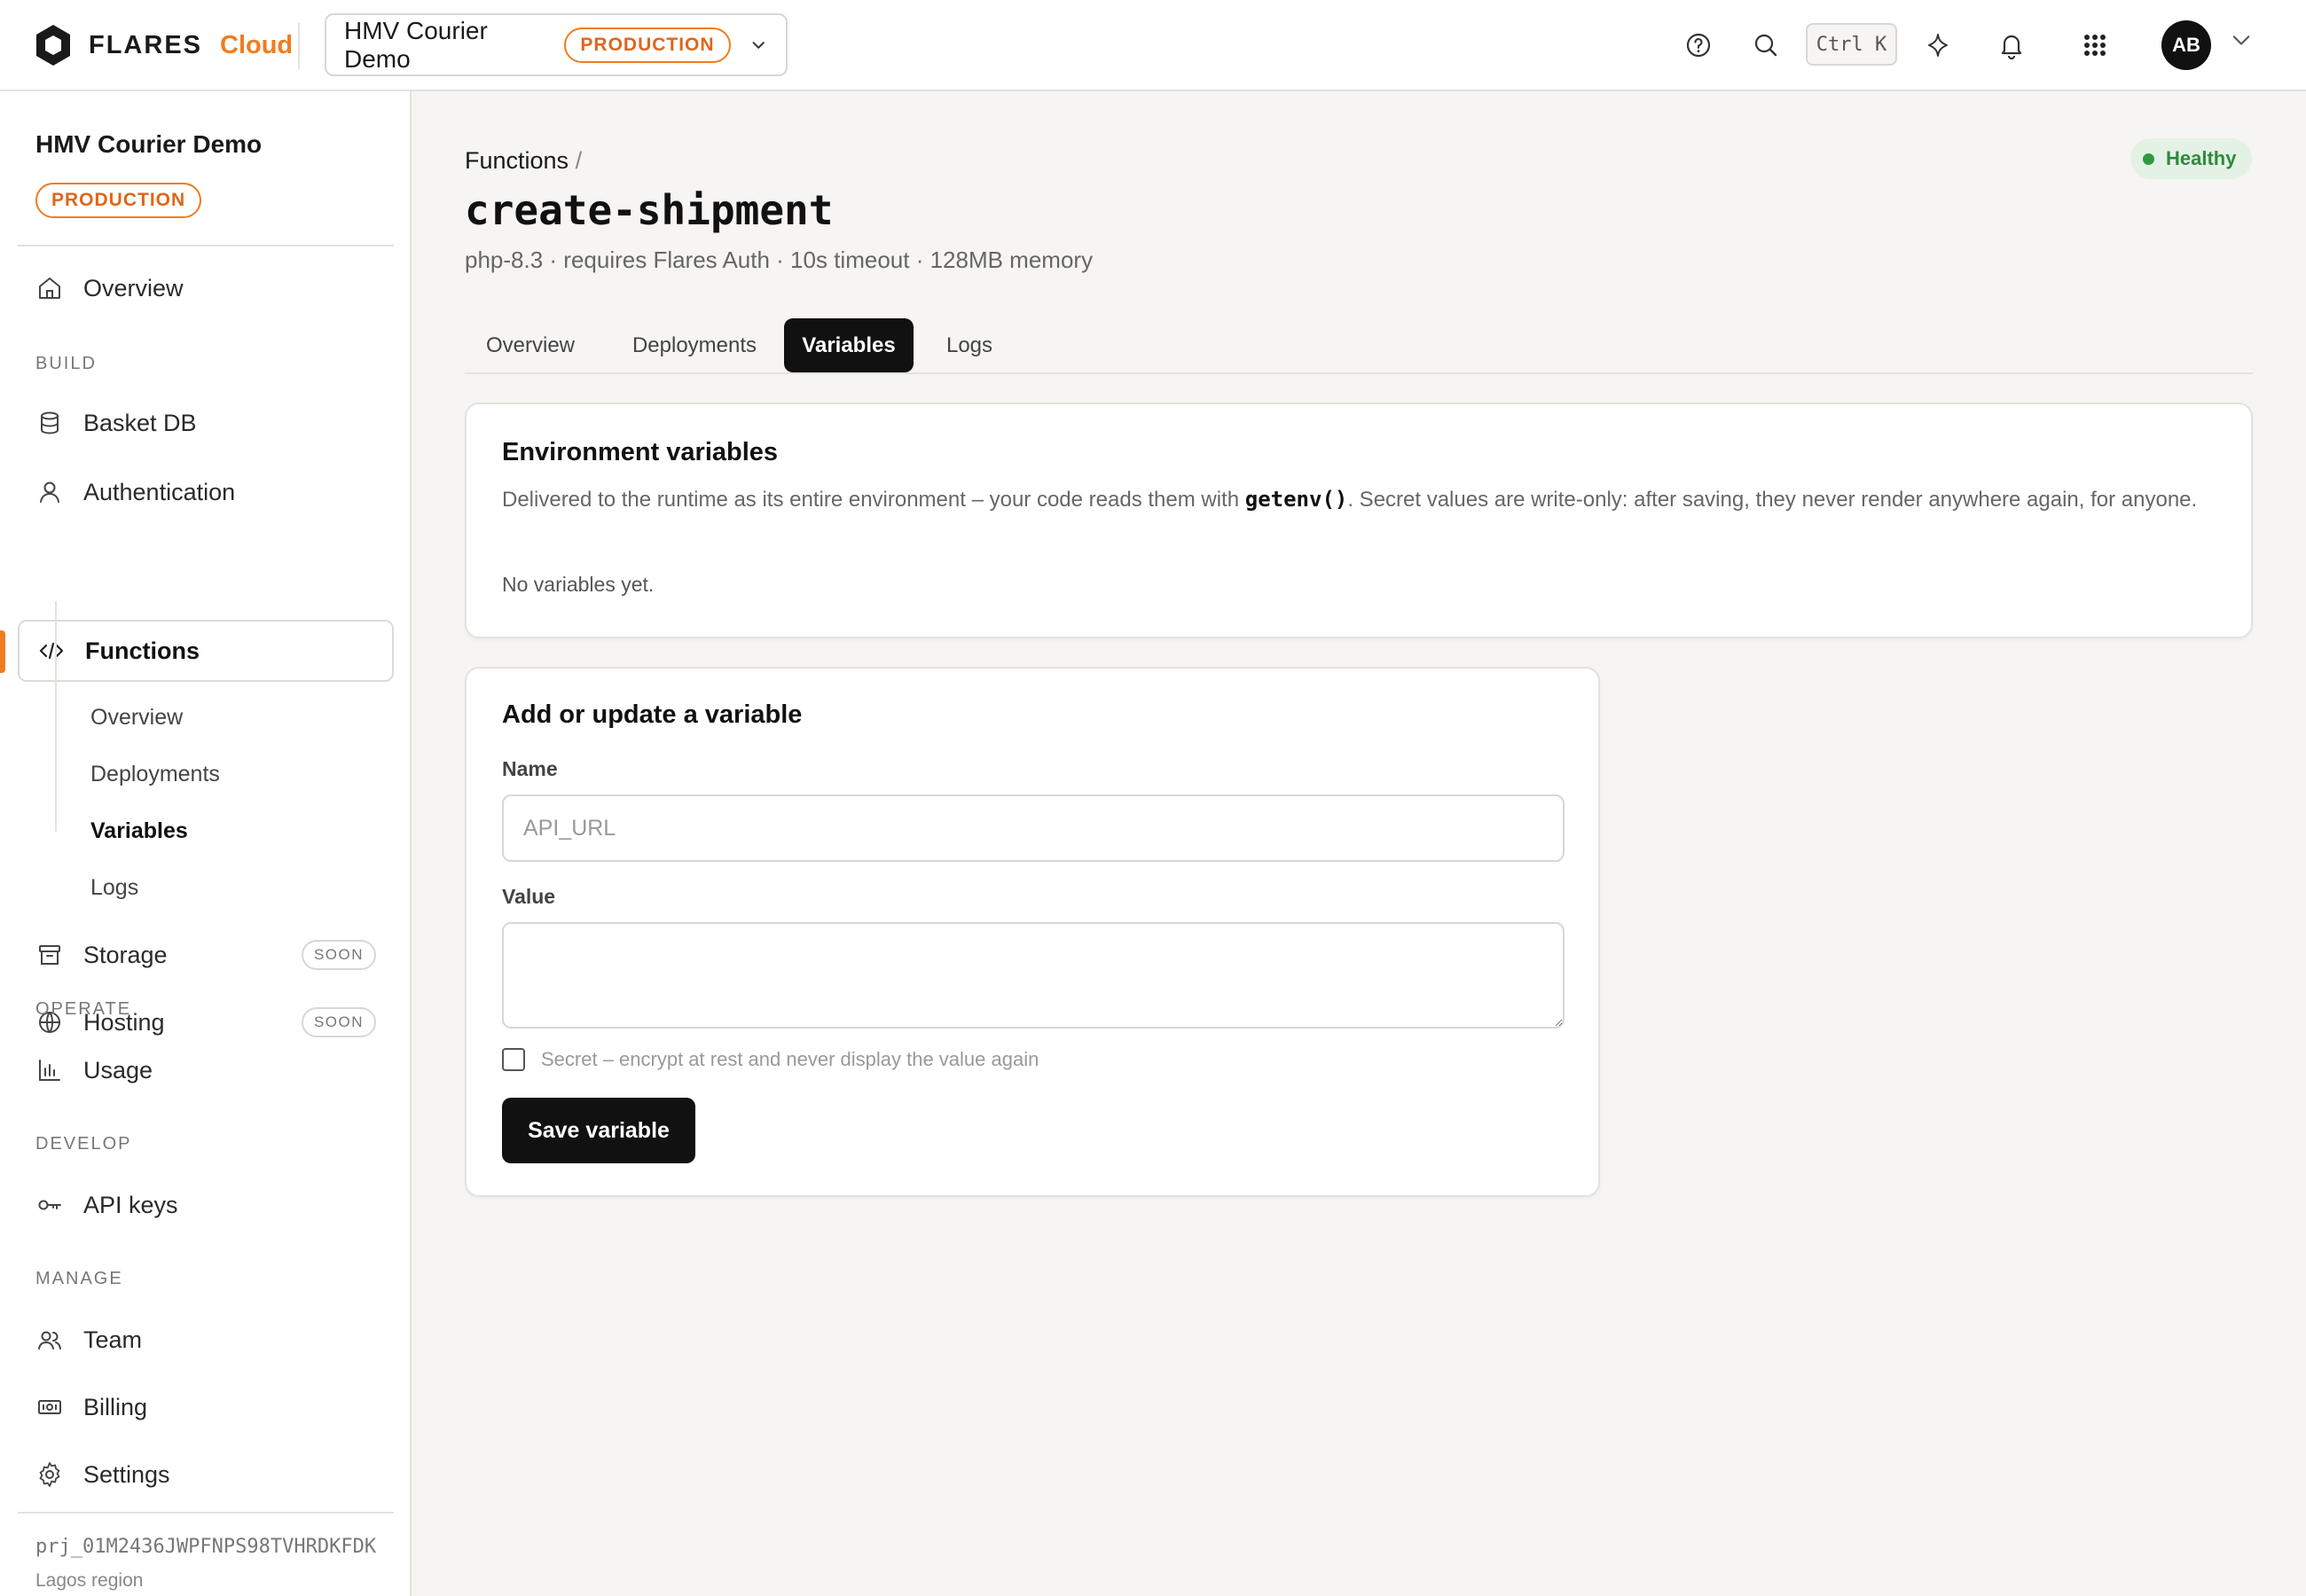 Image resolution: width=2306 pixels, height=1596 pixels. I want to click on sidebar-item-label: API keys, so click(130, 1205).